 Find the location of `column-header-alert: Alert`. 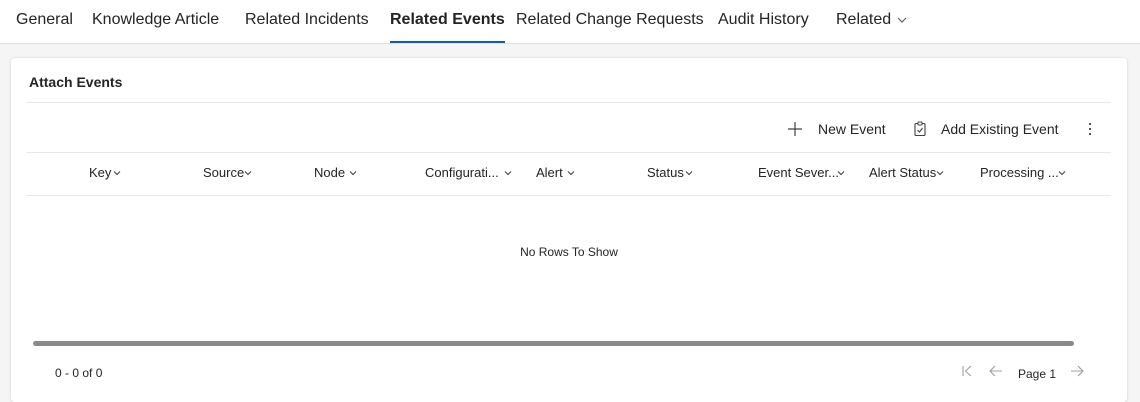

column-header-alert: Alert is located at coordinates (566, 173).